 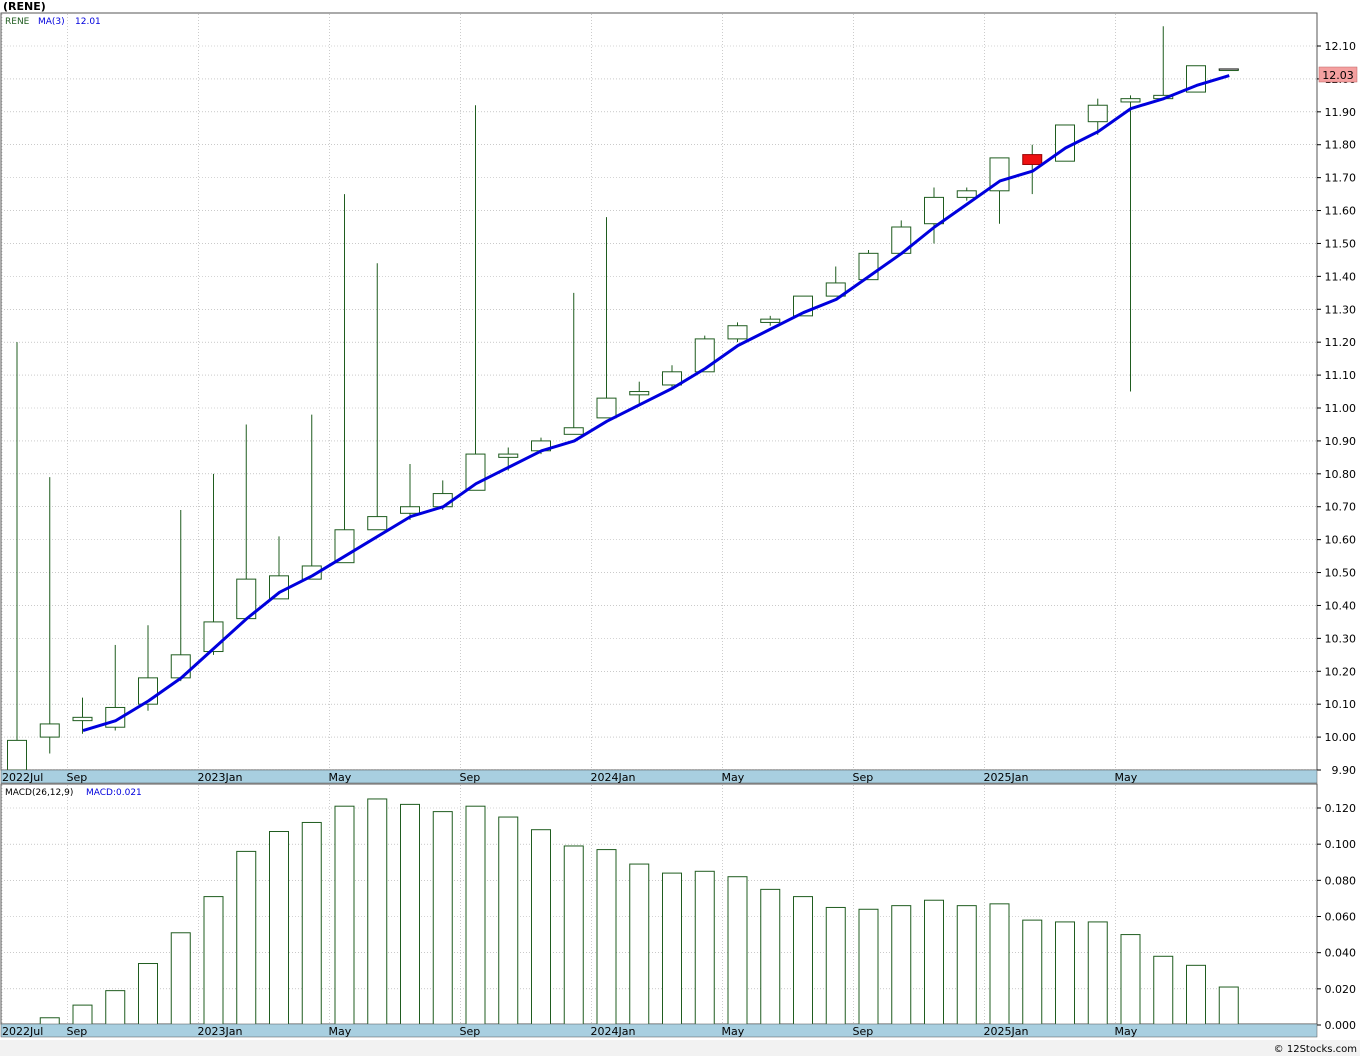 What do you see at coordinates (1006, 777) in the screenshot?
I see `date-label: 2025Jan` at bounding box center [1006, 777].